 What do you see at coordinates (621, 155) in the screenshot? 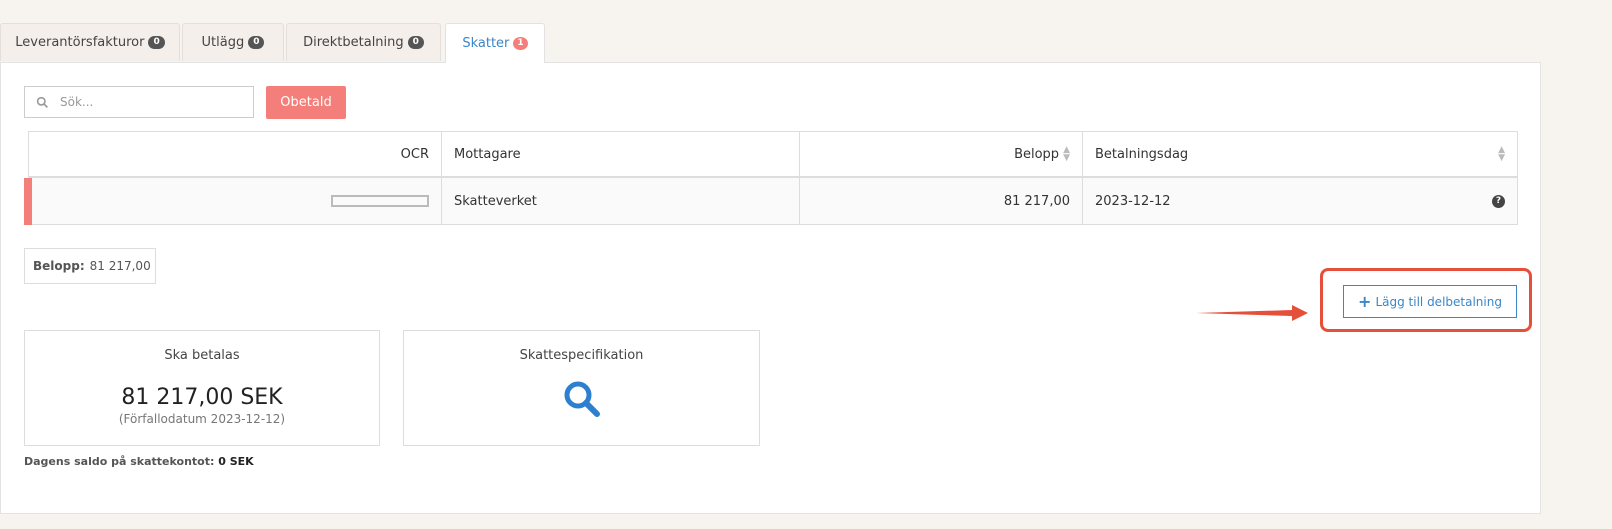
I see `column-header-mottagare: Mottagare` at bounding box center [621, 155].